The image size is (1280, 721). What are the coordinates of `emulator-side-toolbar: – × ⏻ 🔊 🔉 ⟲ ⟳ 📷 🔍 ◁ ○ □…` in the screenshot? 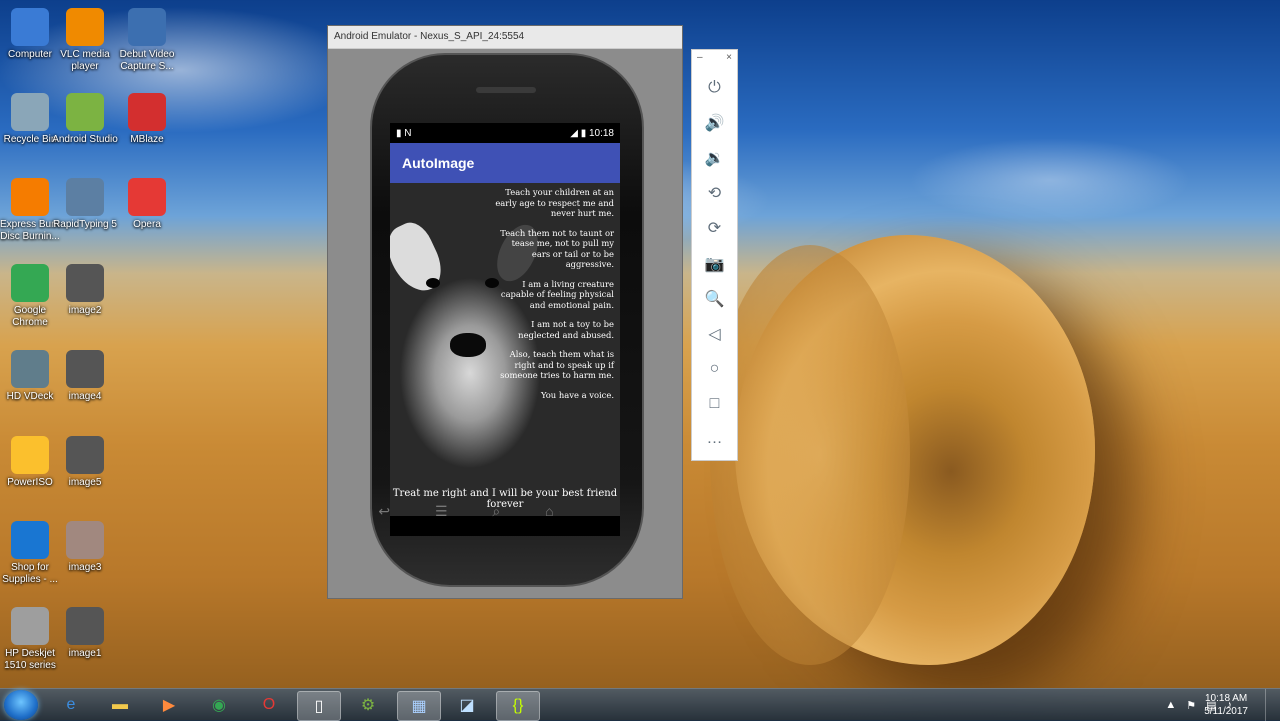 It's located at (714, 255).